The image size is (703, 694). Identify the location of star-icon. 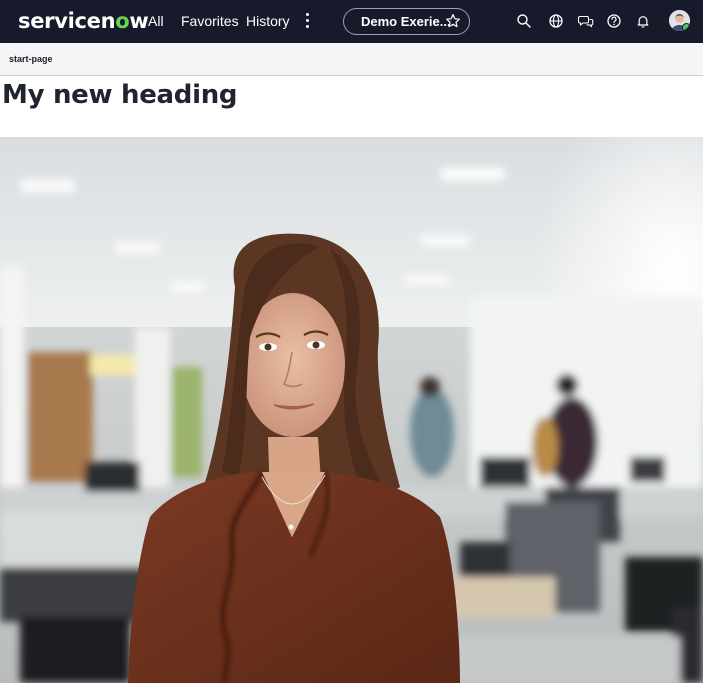
(453, 21).